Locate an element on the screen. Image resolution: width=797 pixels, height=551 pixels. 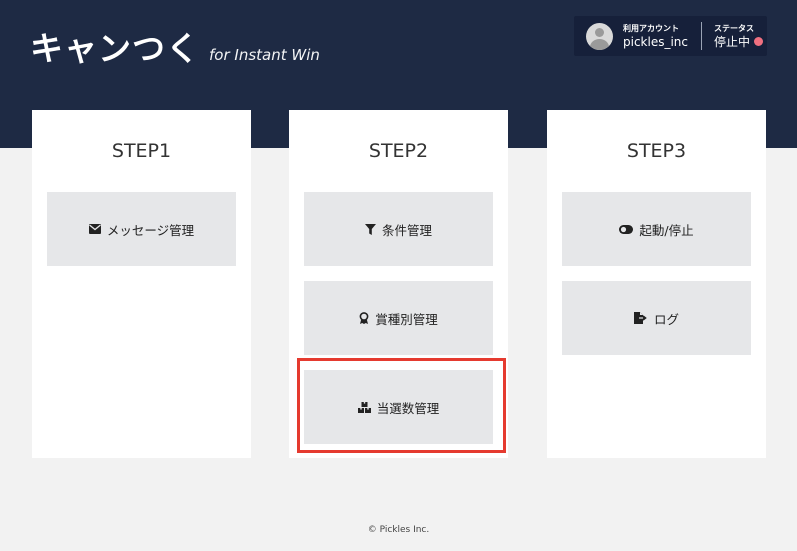
step2-title: STEP2 is located at coordinates (398, 151).